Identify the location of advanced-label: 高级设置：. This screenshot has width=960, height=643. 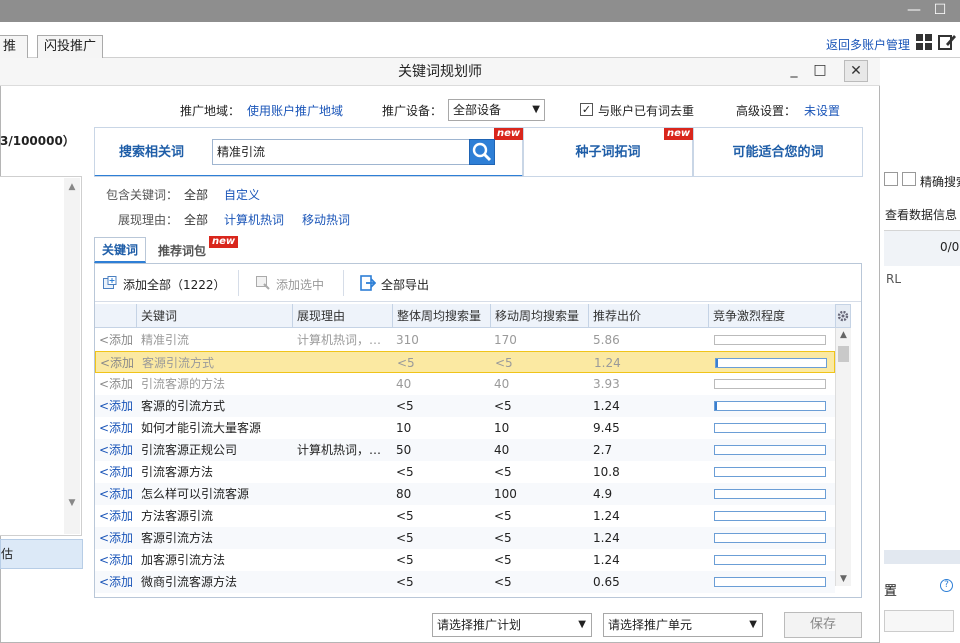
(766, 111).